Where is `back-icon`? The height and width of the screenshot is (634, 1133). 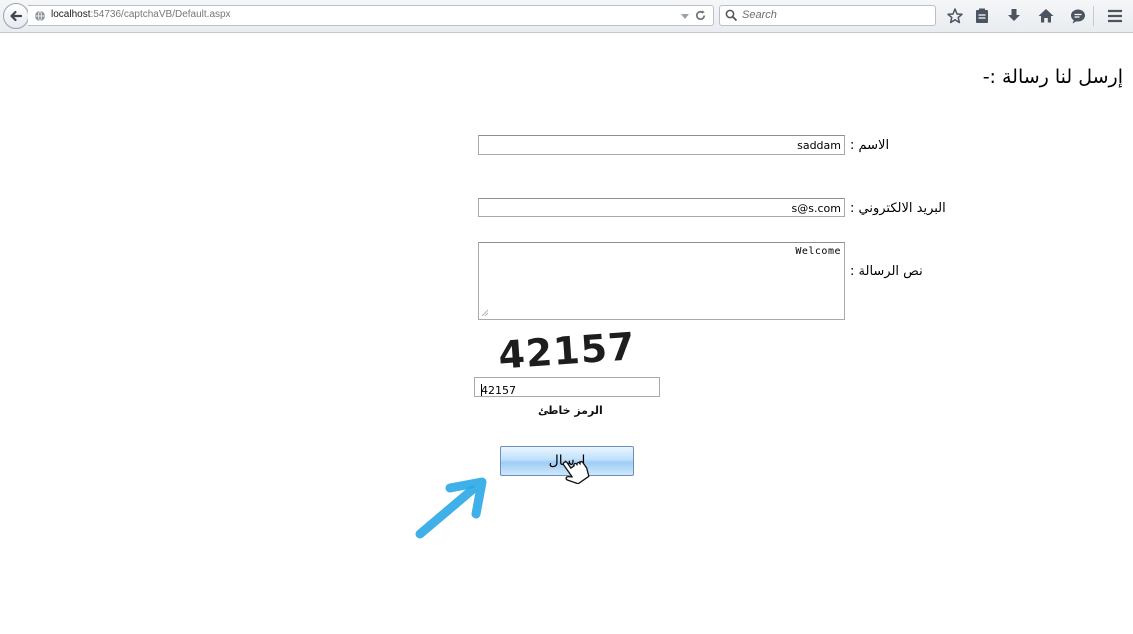 back-icon is located at coordinates (16, 16).